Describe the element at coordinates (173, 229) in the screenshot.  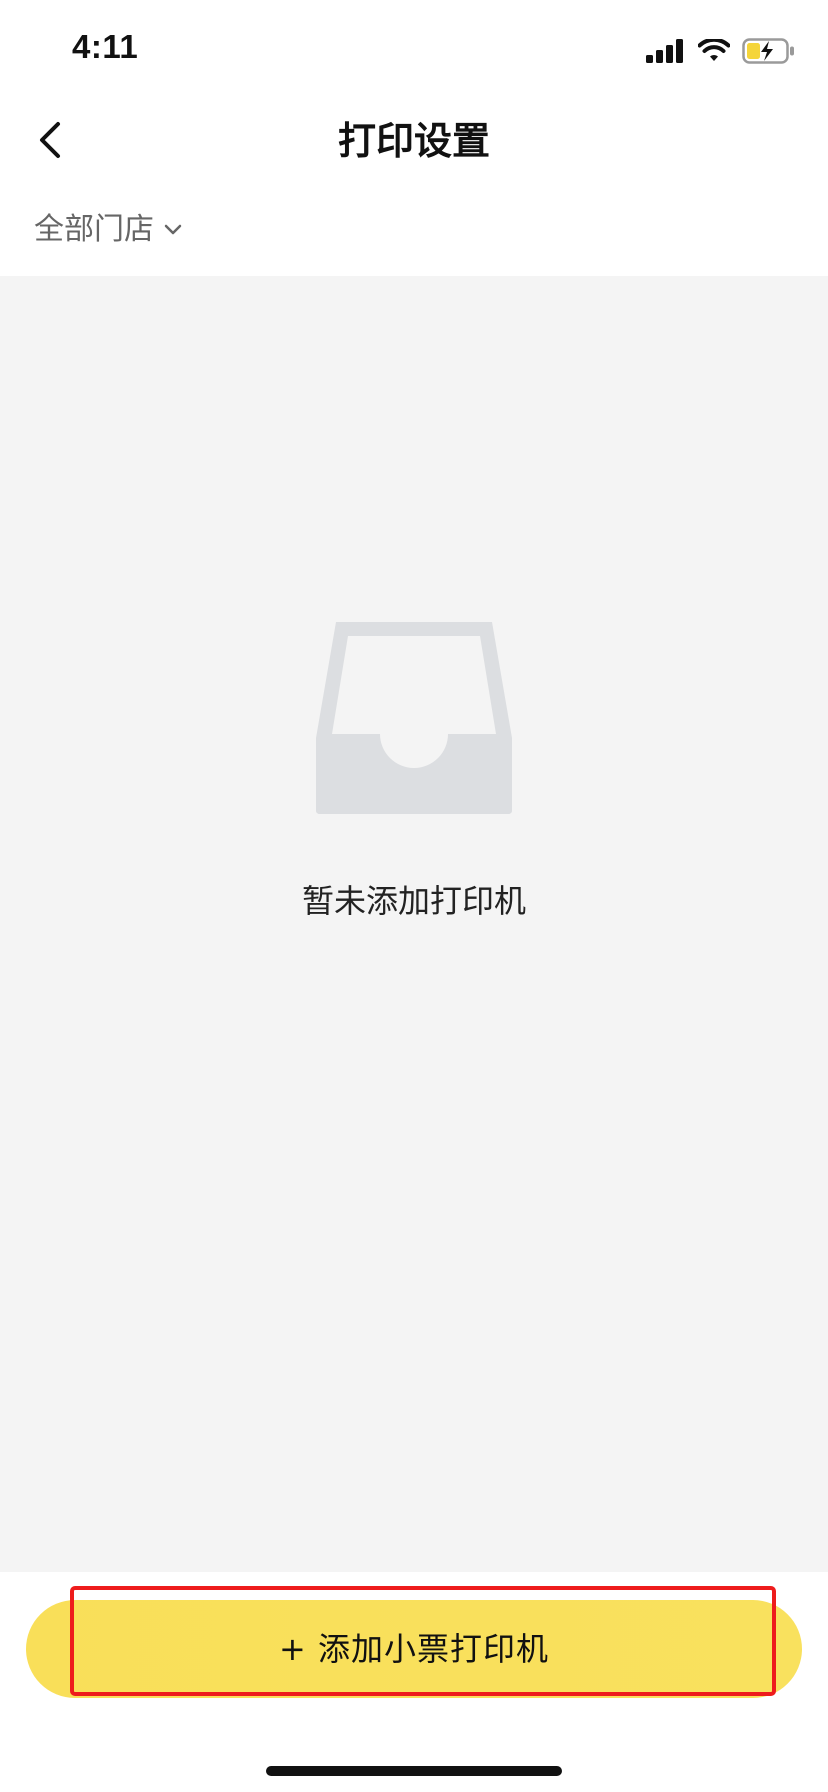
I see `chevron-down-icon` at that location.